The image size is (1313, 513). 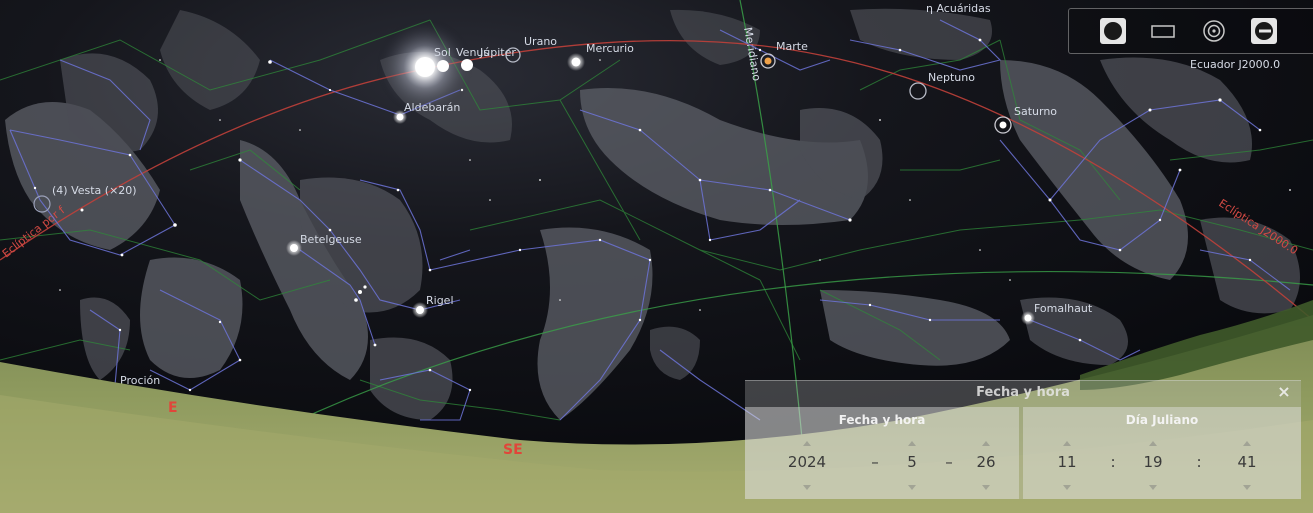 I want to click on mercury-label: Mercurio, so click(x=610, y=48).